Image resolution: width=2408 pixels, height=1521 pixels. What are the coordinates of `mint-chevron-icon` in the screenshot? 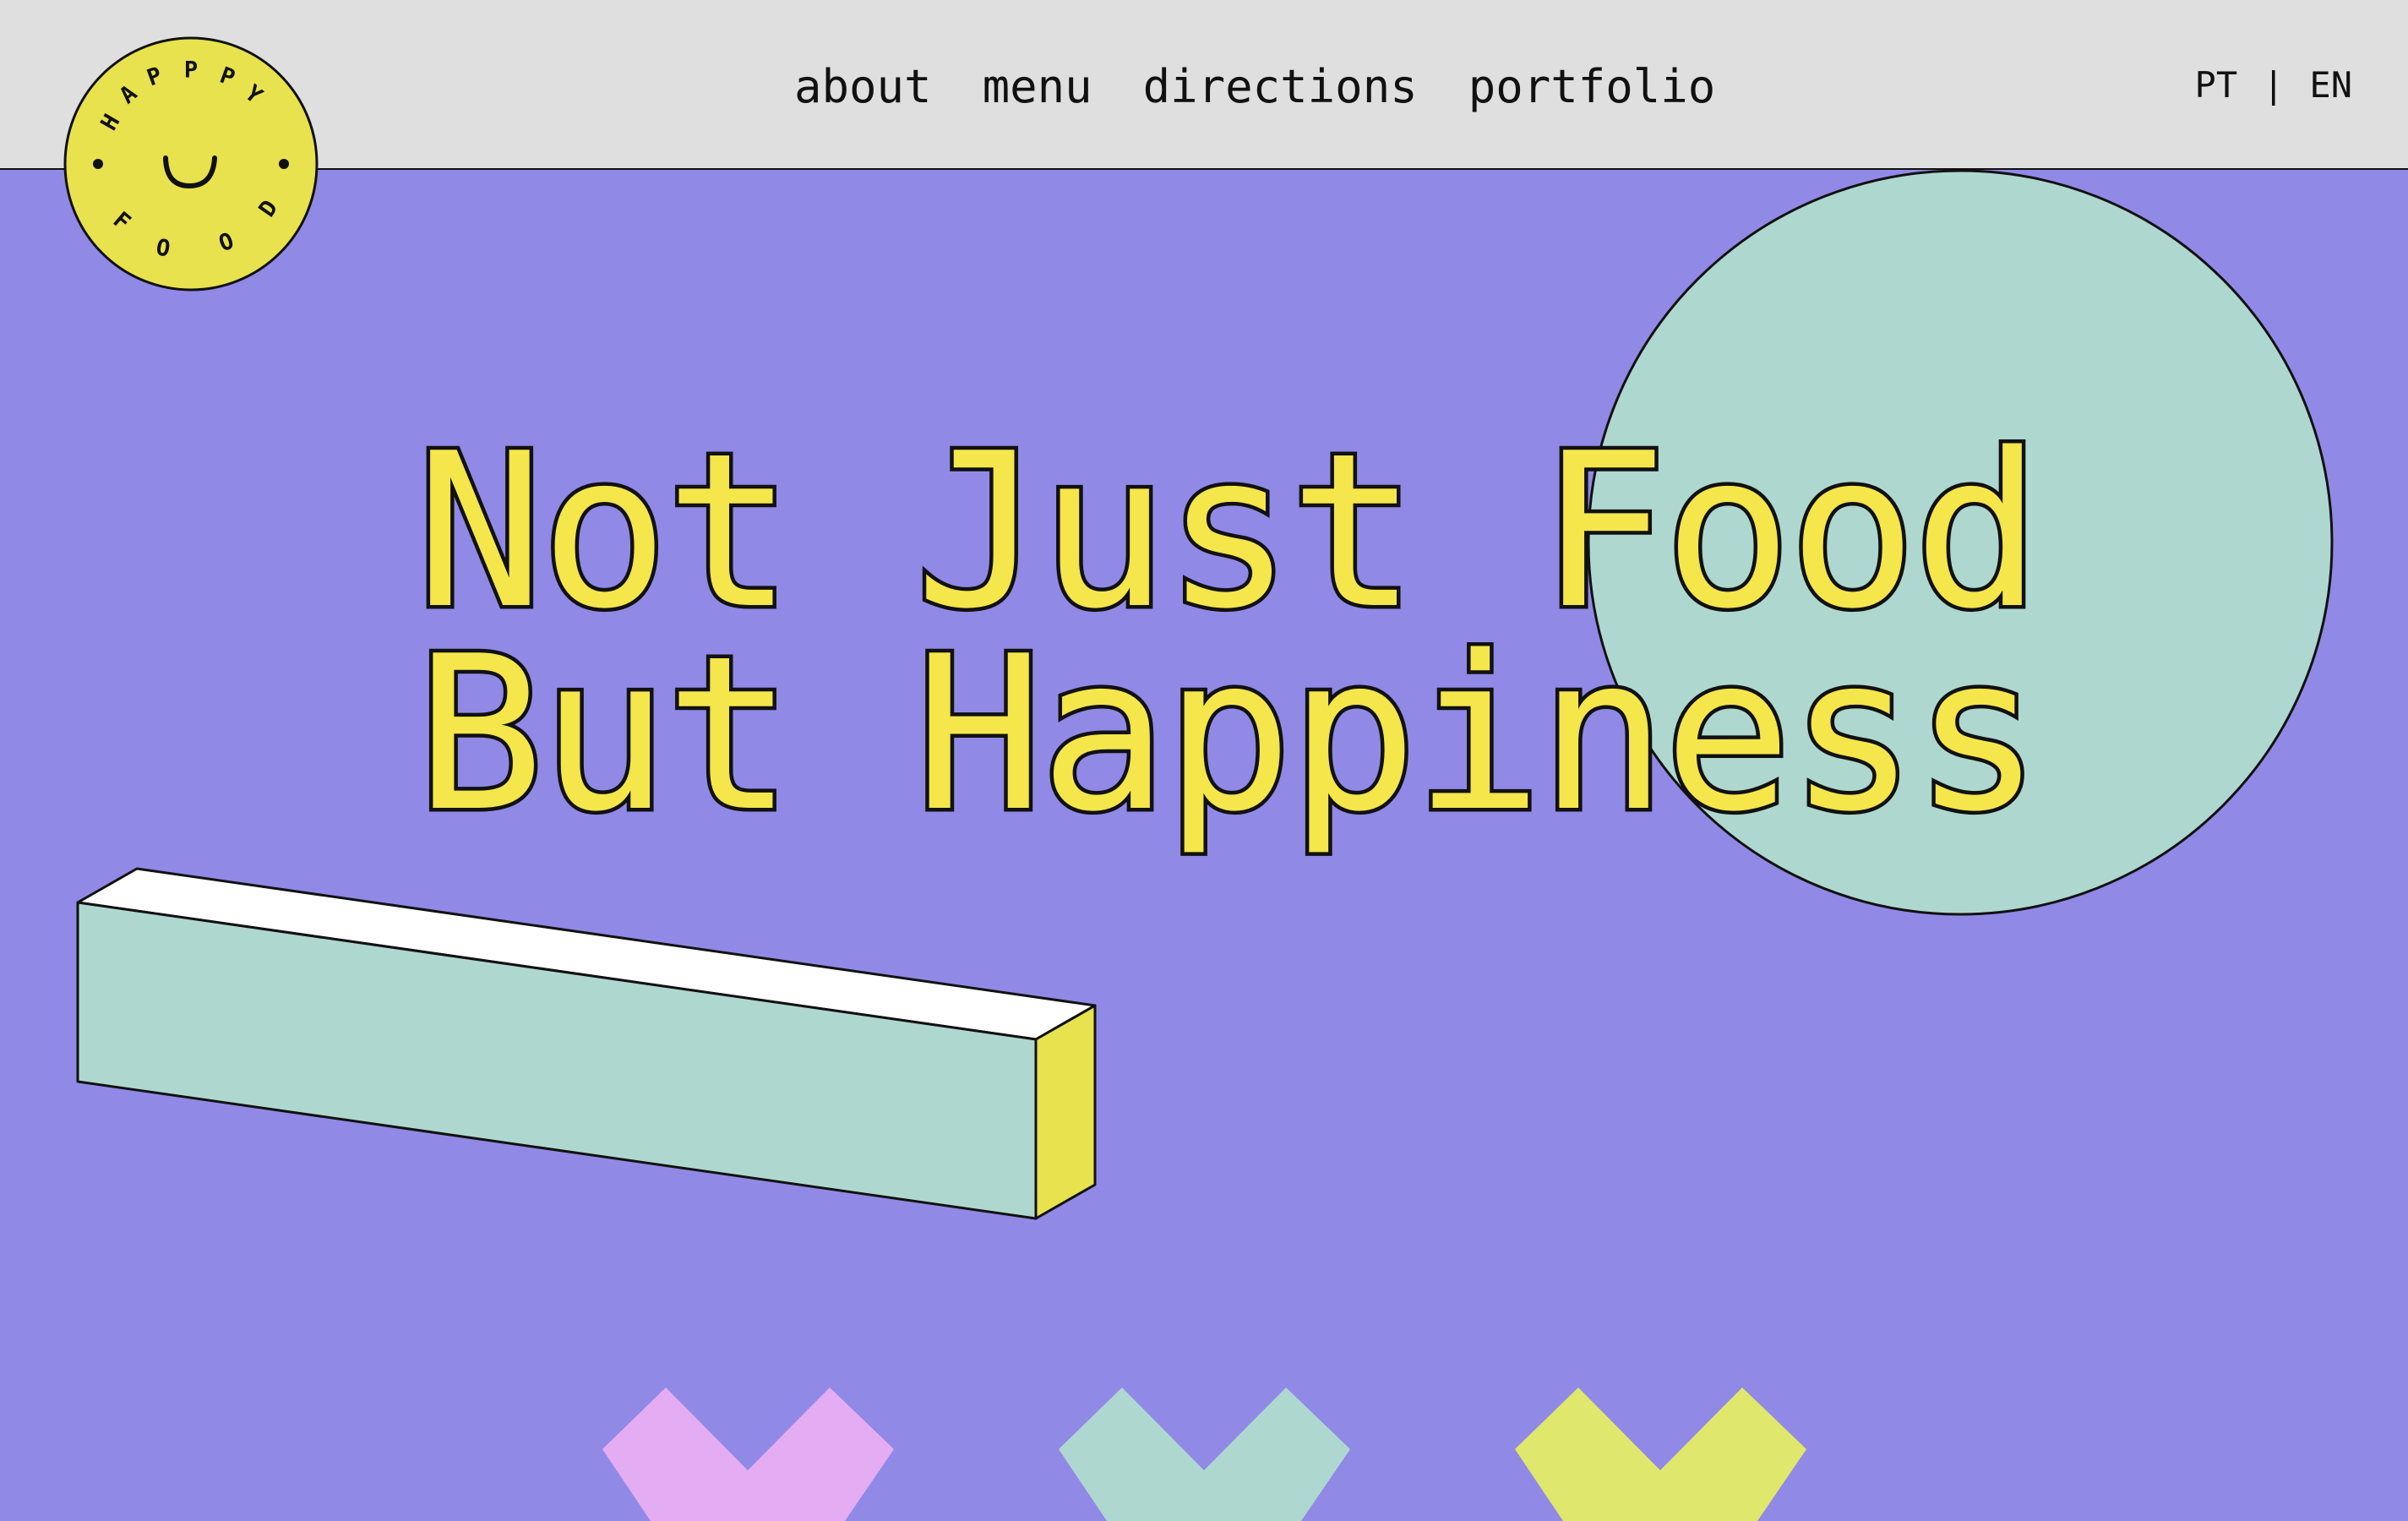 It's located at (1204, 1454).